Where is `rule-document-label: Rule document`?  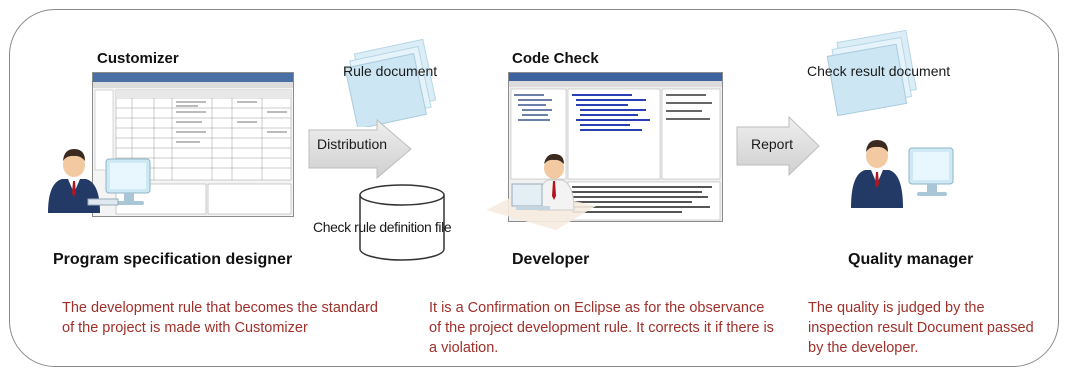 rule-document-label: Rule document is located at coordinates (390, 71).